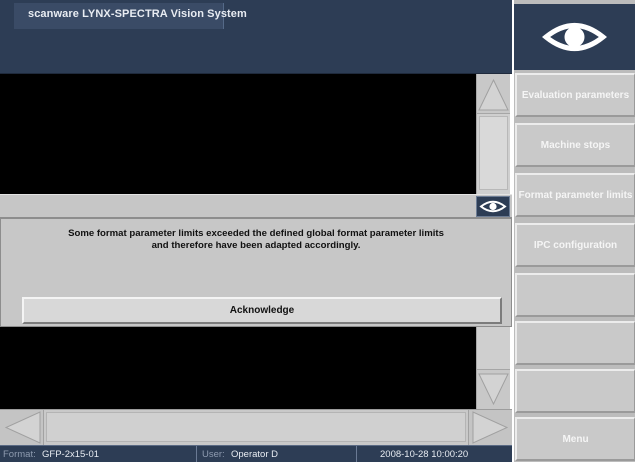  What do you see at coordinates (424, 454) in the screenshot?
I see `datetime-value: 2008-10-28 10:00:20` at bounding box center [424, 454].